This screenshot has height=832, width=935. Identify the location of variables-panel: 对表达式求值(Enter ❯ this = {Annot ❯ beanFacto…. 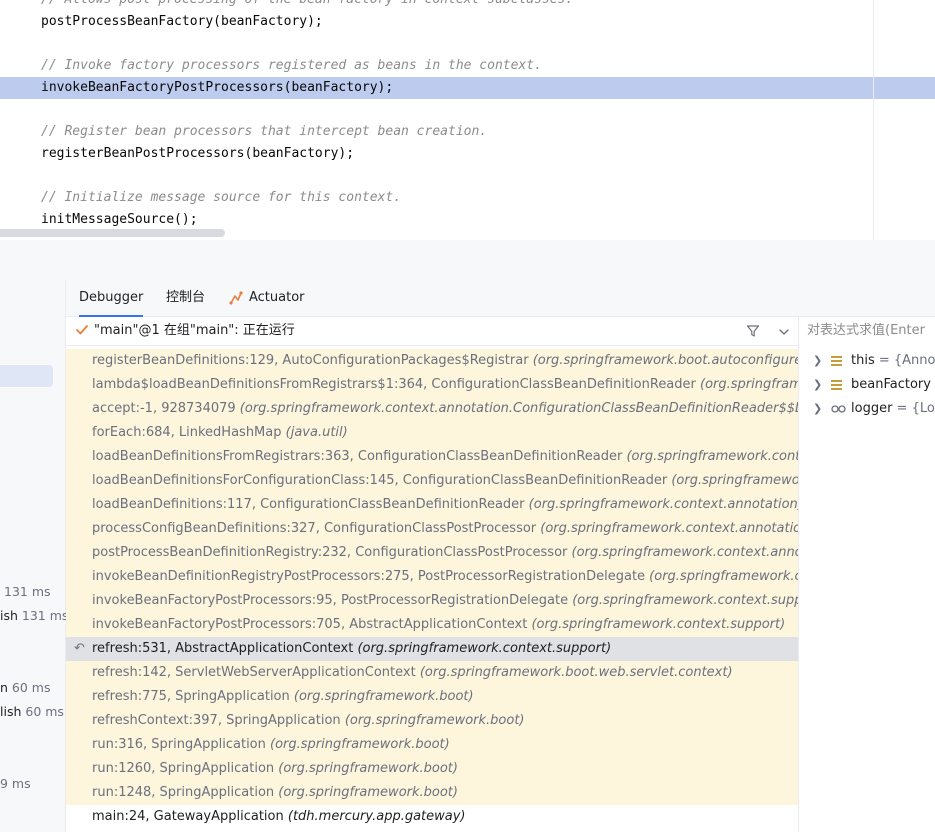
(867, 574).